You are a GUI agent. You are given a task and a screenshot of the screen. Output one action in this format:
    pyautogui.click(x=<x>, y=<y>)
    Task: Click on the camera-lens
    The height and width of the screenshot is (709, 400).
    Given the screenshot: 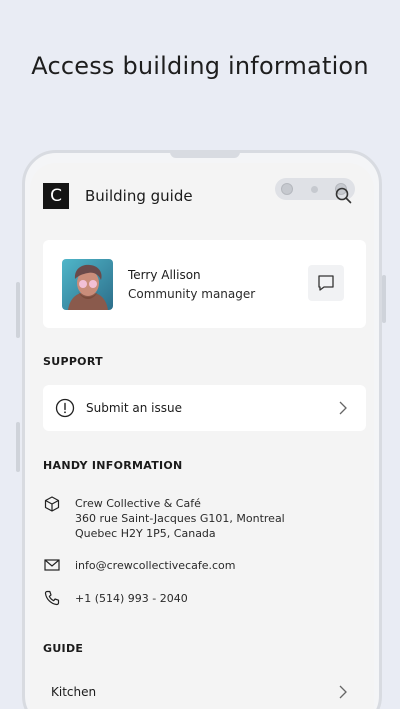 What is the action you would take?
    pyautogui.click(x=287, y=189)
    